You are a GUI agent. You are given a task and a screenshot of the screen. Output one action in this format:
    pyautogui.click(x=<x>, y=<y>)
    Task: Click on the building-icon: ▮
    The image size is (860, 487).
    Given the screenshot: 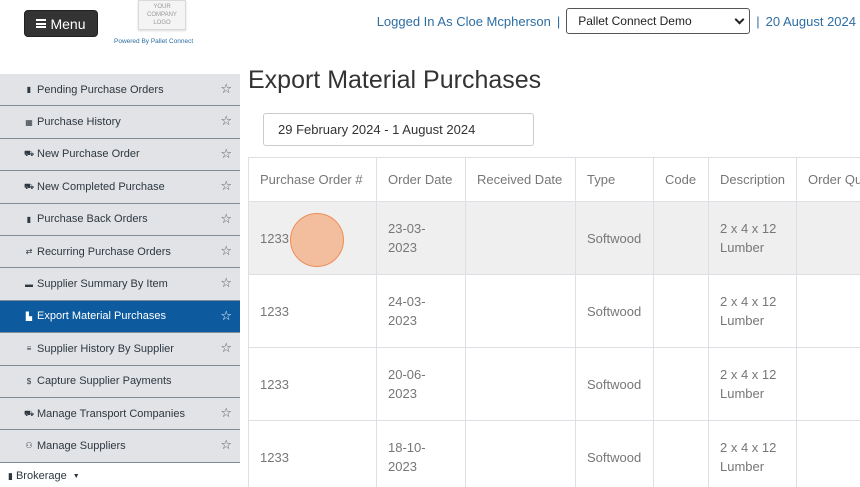 What is the action you would take?
    pyautogui.click(x=10, y=476)
    